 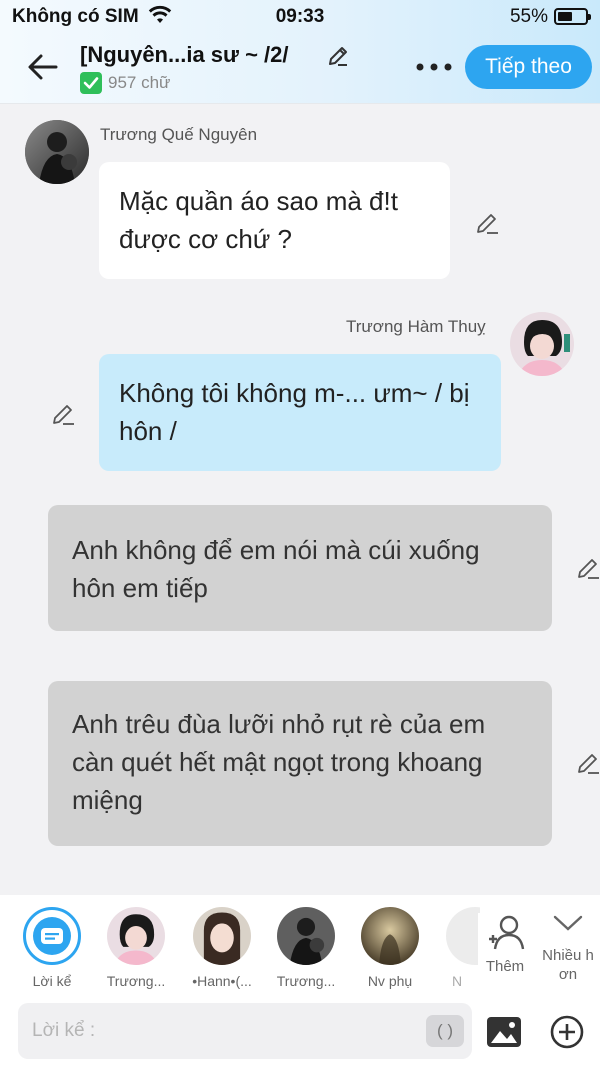 I want to click on add-user-icon, so click(x=507, y=932).